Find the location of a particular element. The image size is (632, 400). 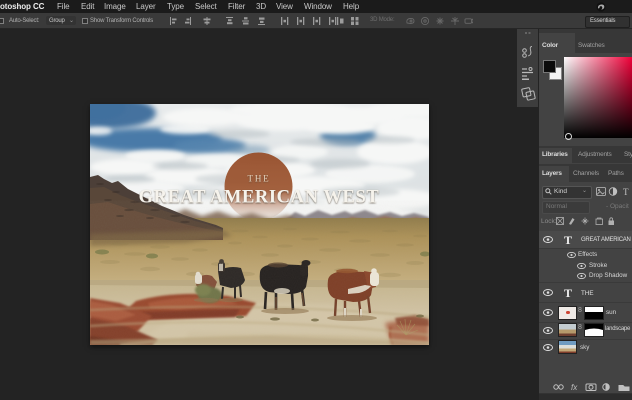

svg-text: T is located at coordinates (626, 191).